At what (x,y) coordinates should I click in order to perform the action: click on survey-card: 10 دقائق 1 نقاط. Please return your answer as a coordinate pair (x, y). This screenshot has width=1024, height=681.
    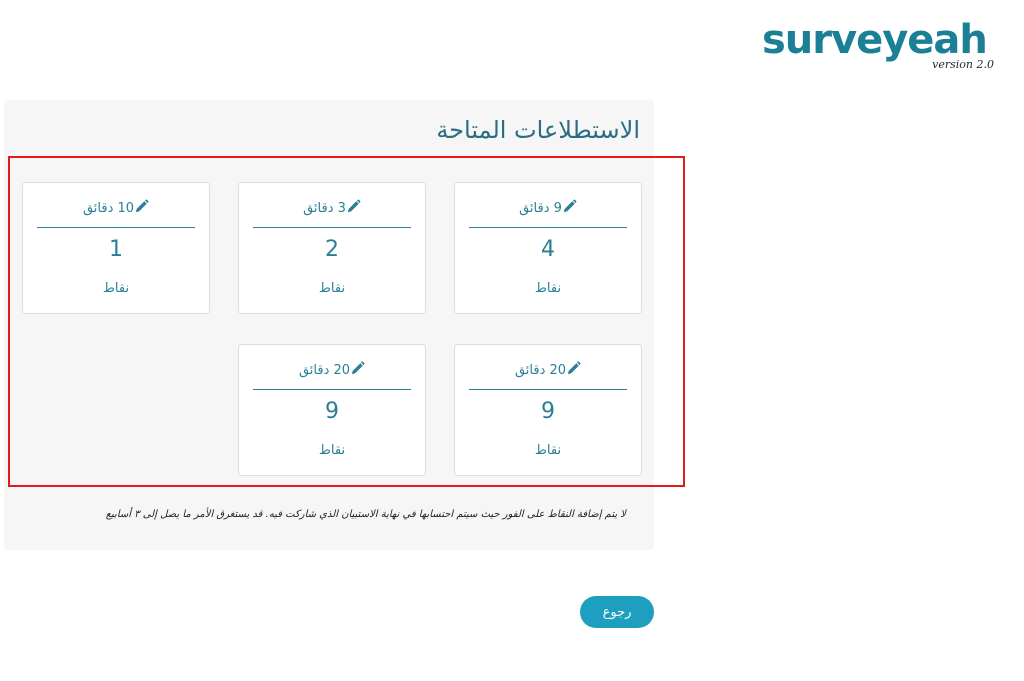
    Looking at the image, I should click on (116, 248).